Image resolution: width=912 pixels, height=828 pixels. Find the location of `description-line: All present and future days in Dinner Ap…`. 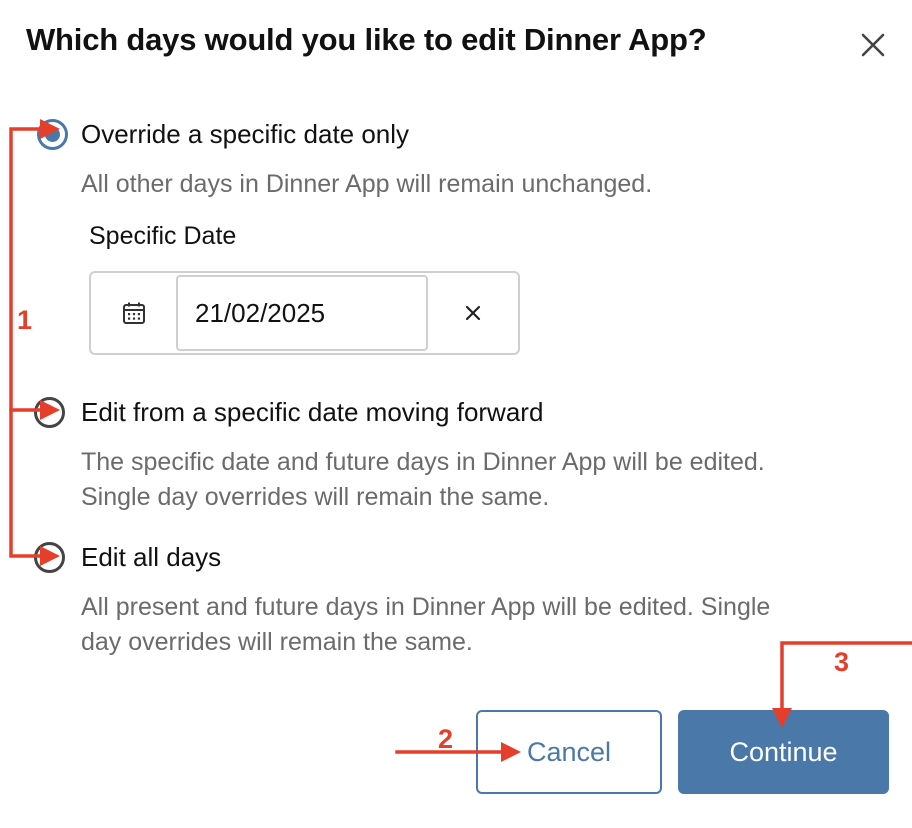

description-line: All present and future days in Dinner Ap… is located at coordinates (426, 607).